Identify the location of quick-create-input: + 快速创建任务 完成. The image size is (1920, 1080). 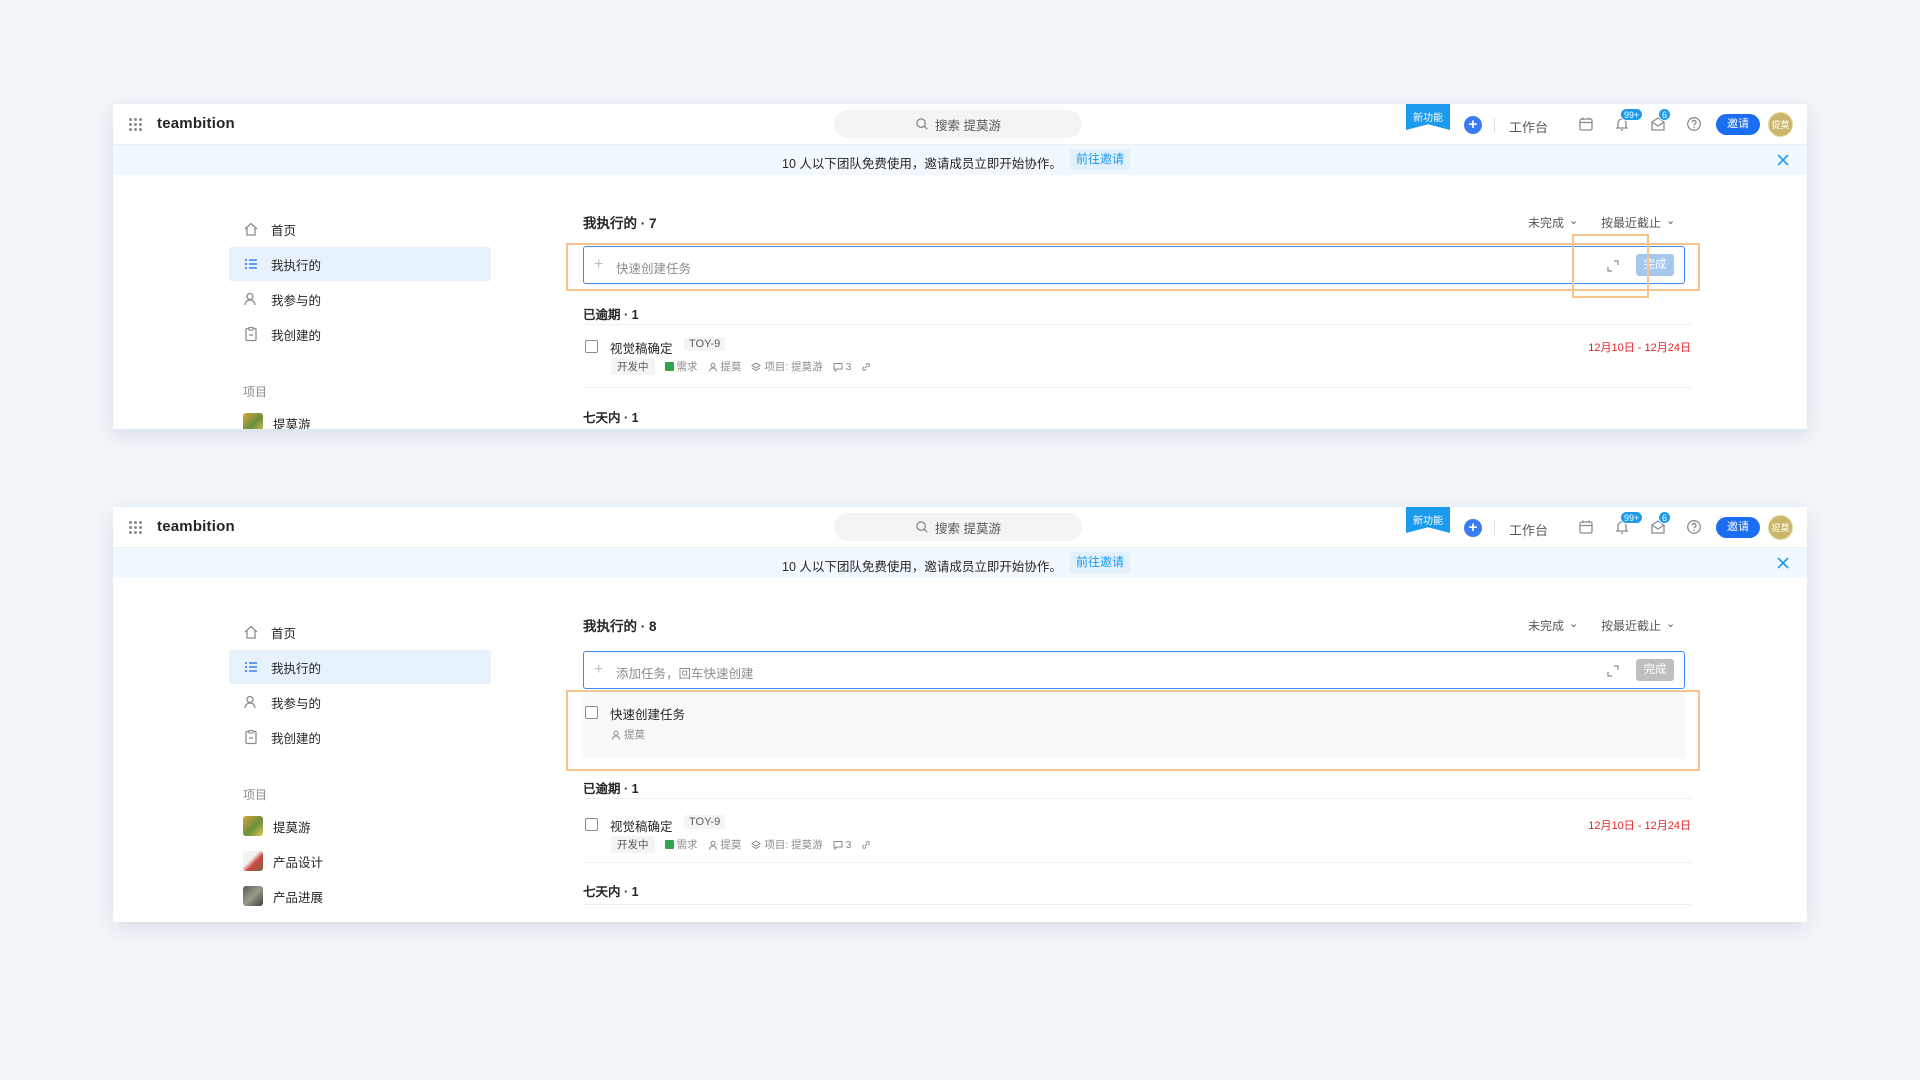
(1134, 265).